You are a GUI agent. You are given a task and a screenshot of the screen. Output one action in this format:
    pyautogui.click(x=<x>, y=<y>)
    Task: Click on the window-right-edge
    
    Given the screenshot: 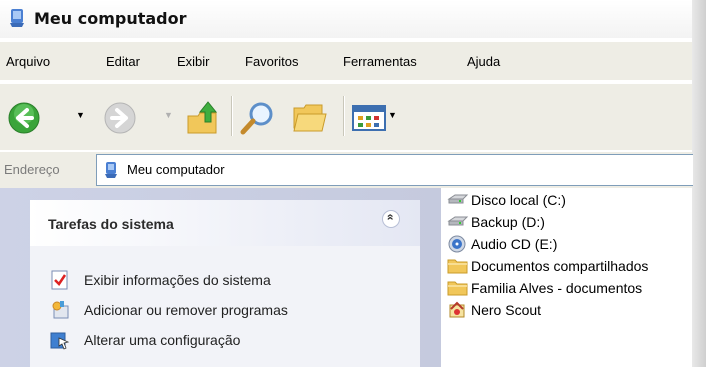 What is the action you would take?
    pyautogui.click(x=699, y=183)
    